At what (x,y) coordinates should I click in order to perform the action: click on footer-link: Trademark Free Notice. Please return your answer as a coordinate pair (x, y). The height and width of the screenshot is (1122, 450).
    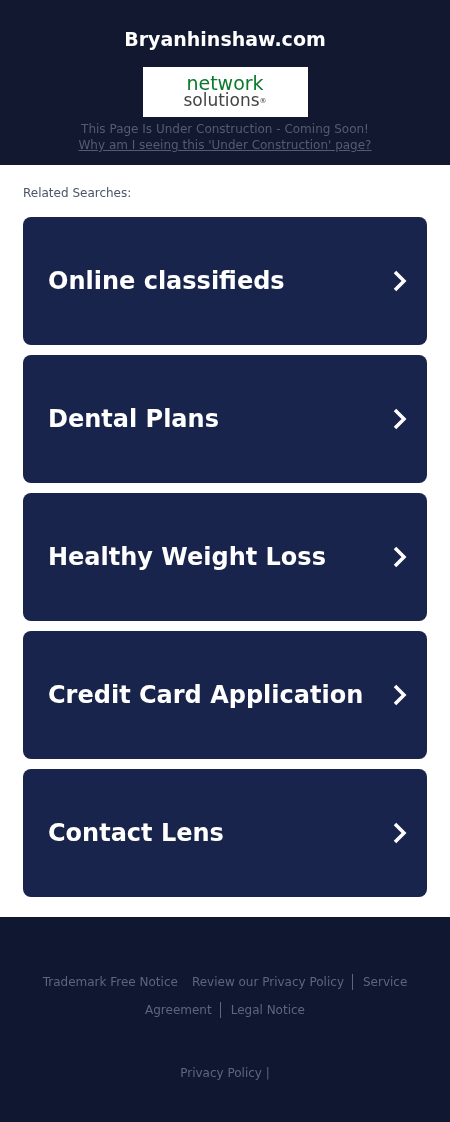
    Looking at the image, I should click on (110, 982).